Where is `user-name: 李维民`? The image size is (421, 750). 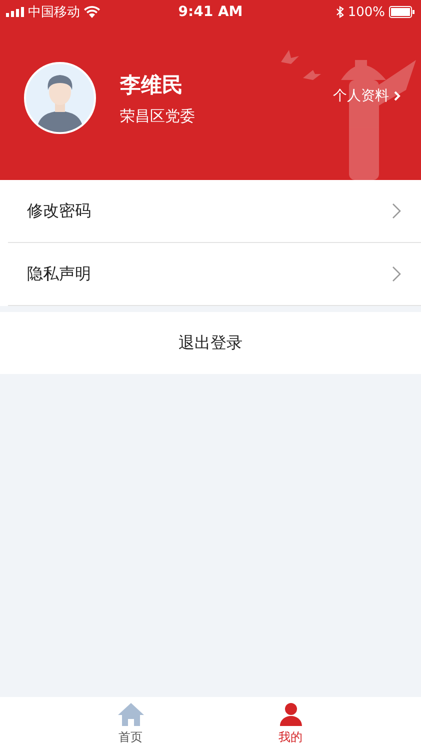
user-name: 李维民 is located at coordinates (152, 85).